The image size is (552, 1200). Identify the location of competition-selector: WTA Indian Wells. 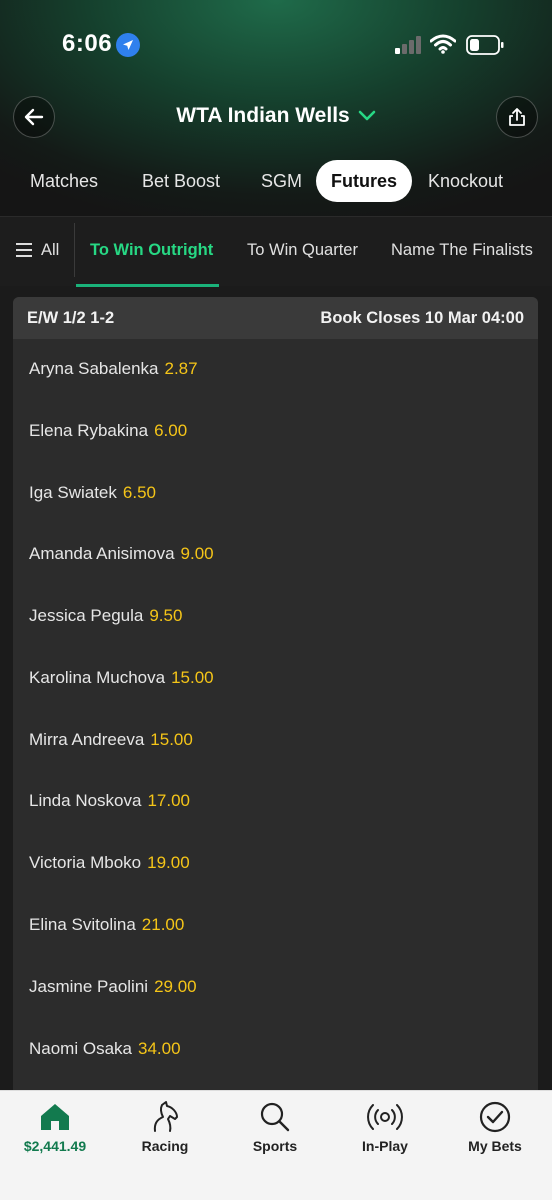
(276, 116).